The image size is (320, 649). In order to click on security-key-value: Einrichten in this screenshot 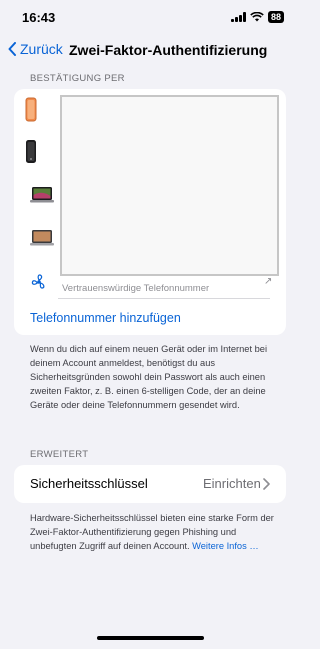, I will do `click(232, 483)`.